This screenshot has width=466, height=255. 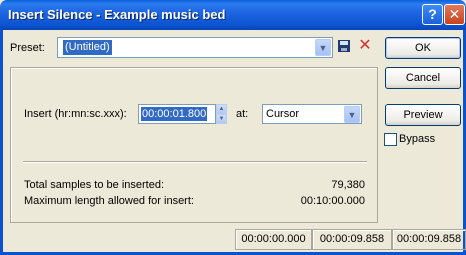 I want to click on max-length-value: 00:10:00.000, so click(x=332, y=201).